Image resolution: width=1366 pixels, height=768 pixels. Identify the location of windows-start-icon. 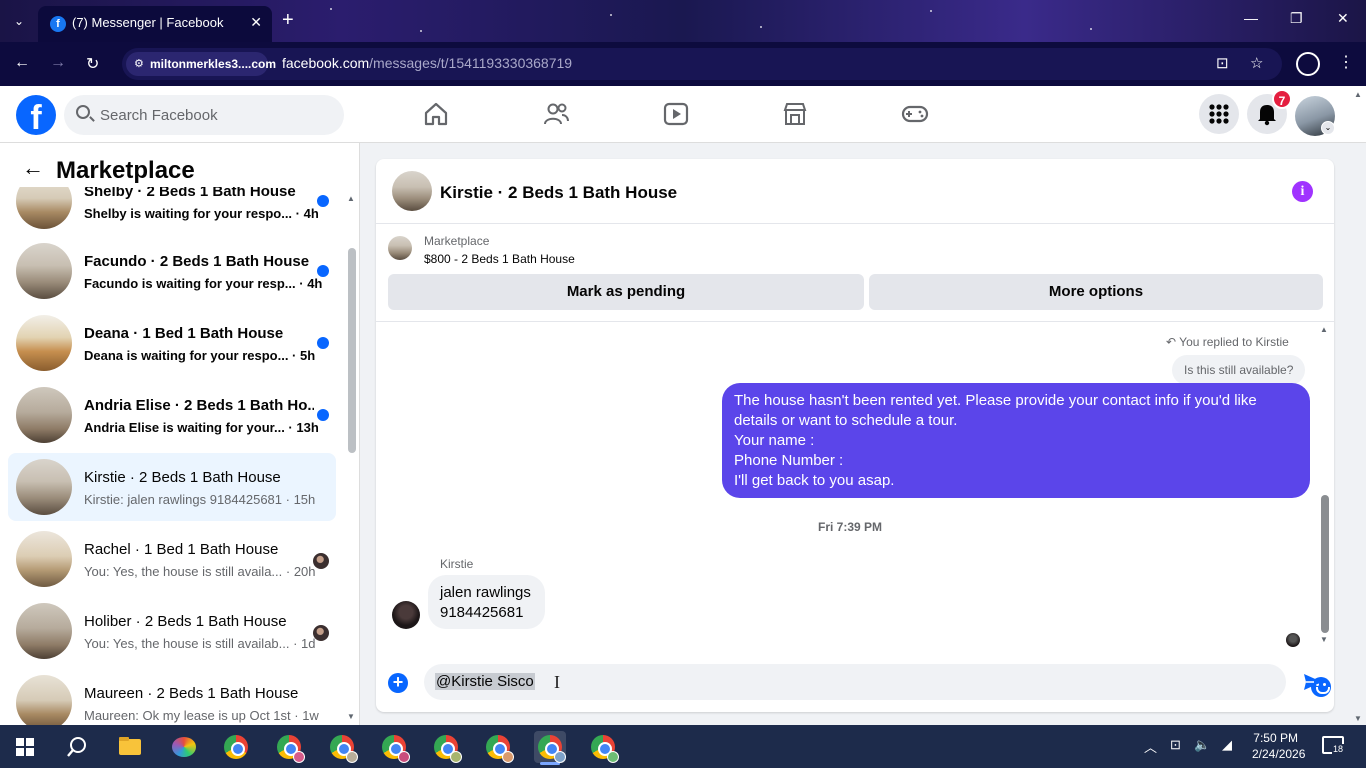
(25, 747).